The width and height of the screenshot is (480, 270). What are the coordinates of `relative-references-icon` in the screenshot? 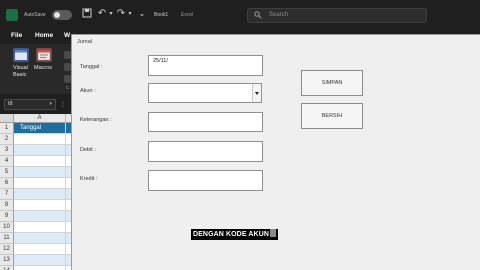 It's located at (67, 67).